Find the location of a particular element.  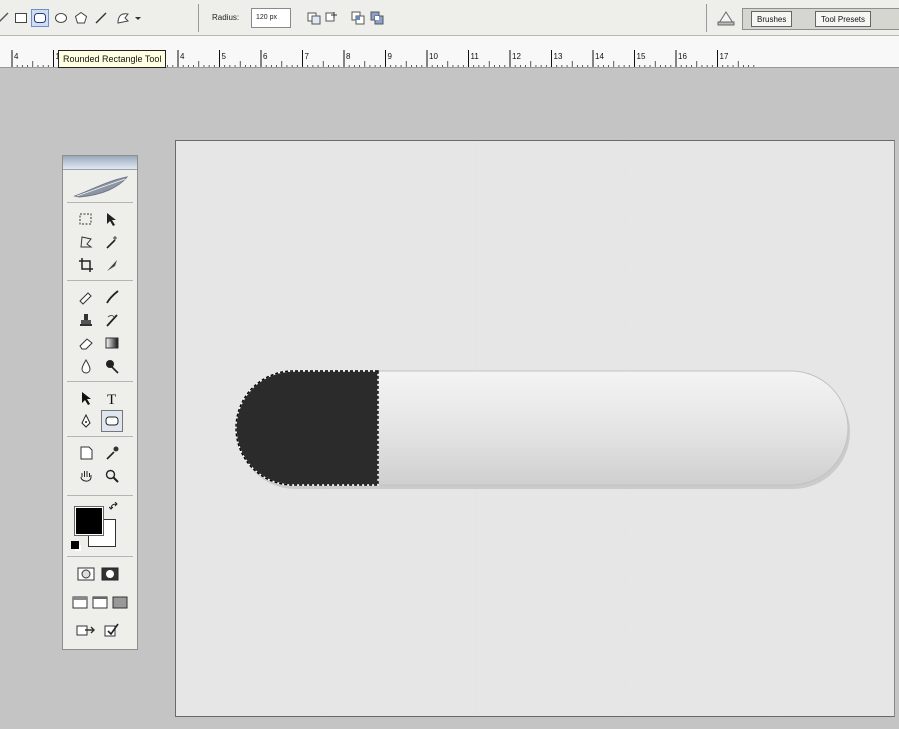

ruler-label: 9 is located at coordinates (390, 56).